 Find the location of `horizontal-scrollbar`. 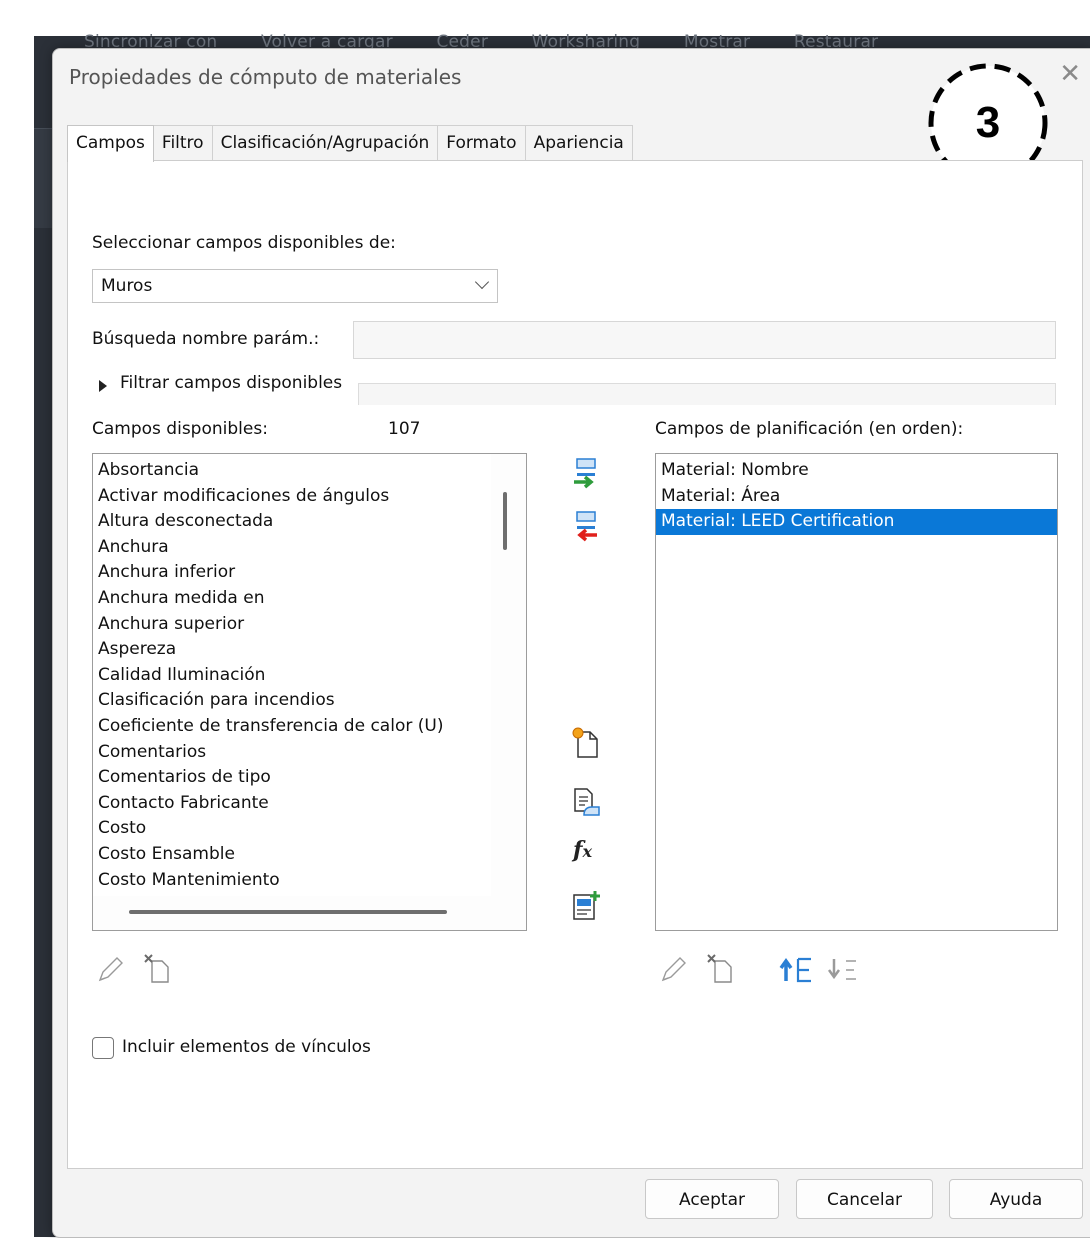

horizontal-scrollbar is located at coordinates (288, 912).